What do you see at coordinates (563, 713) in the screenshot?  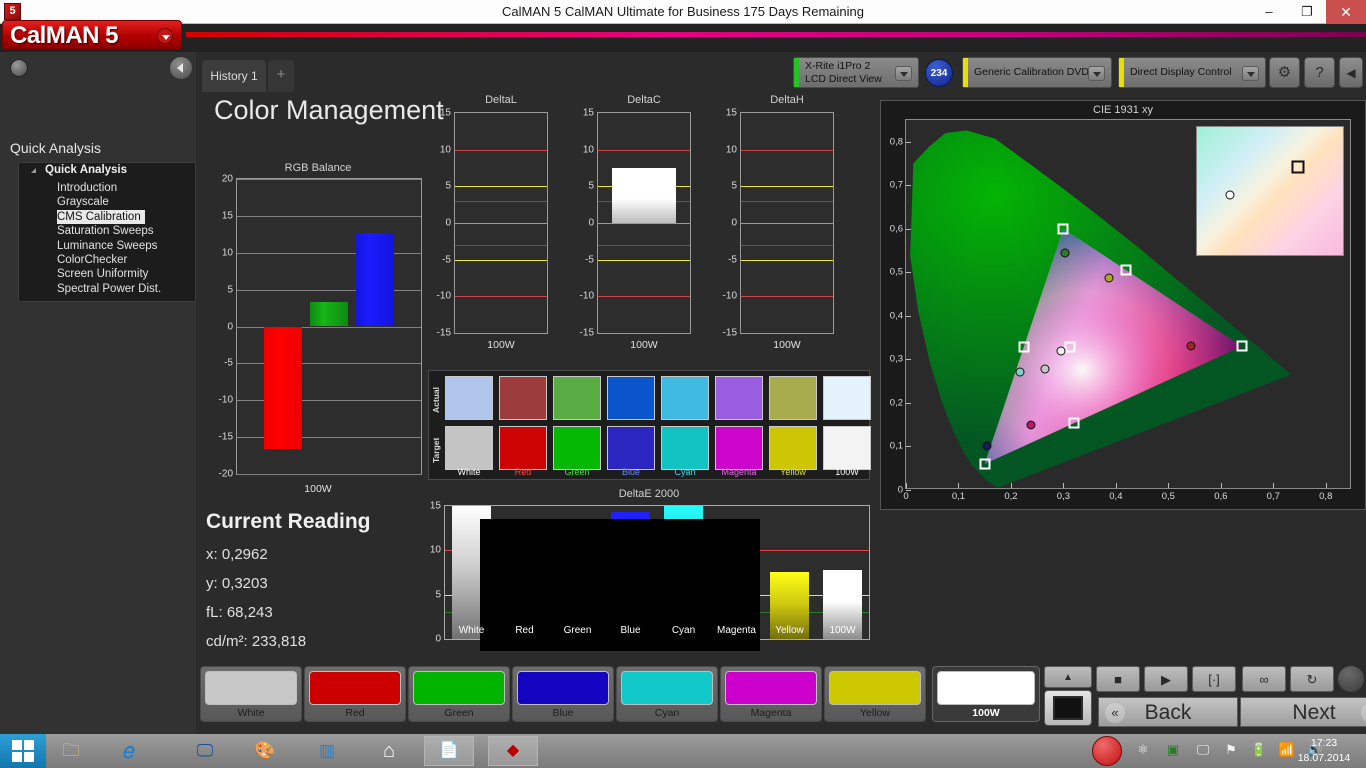 I see `patch-label-blue: Blue` at bounding box center [563, 713].